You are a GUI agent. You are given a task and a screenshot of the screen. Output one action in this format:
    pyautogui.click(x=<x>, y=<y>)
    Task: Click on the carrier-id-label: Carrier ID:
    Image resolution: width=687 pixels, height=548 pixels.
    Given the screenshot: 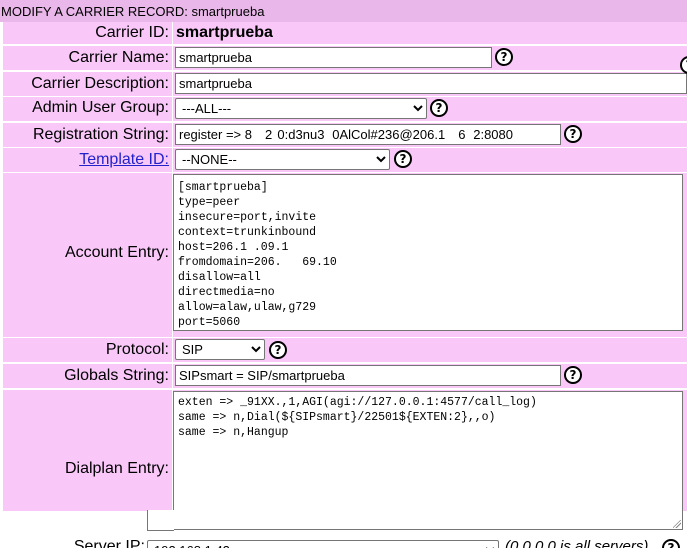 What is the action you would take?
    pyautogui.click(x=132, y=32)
    